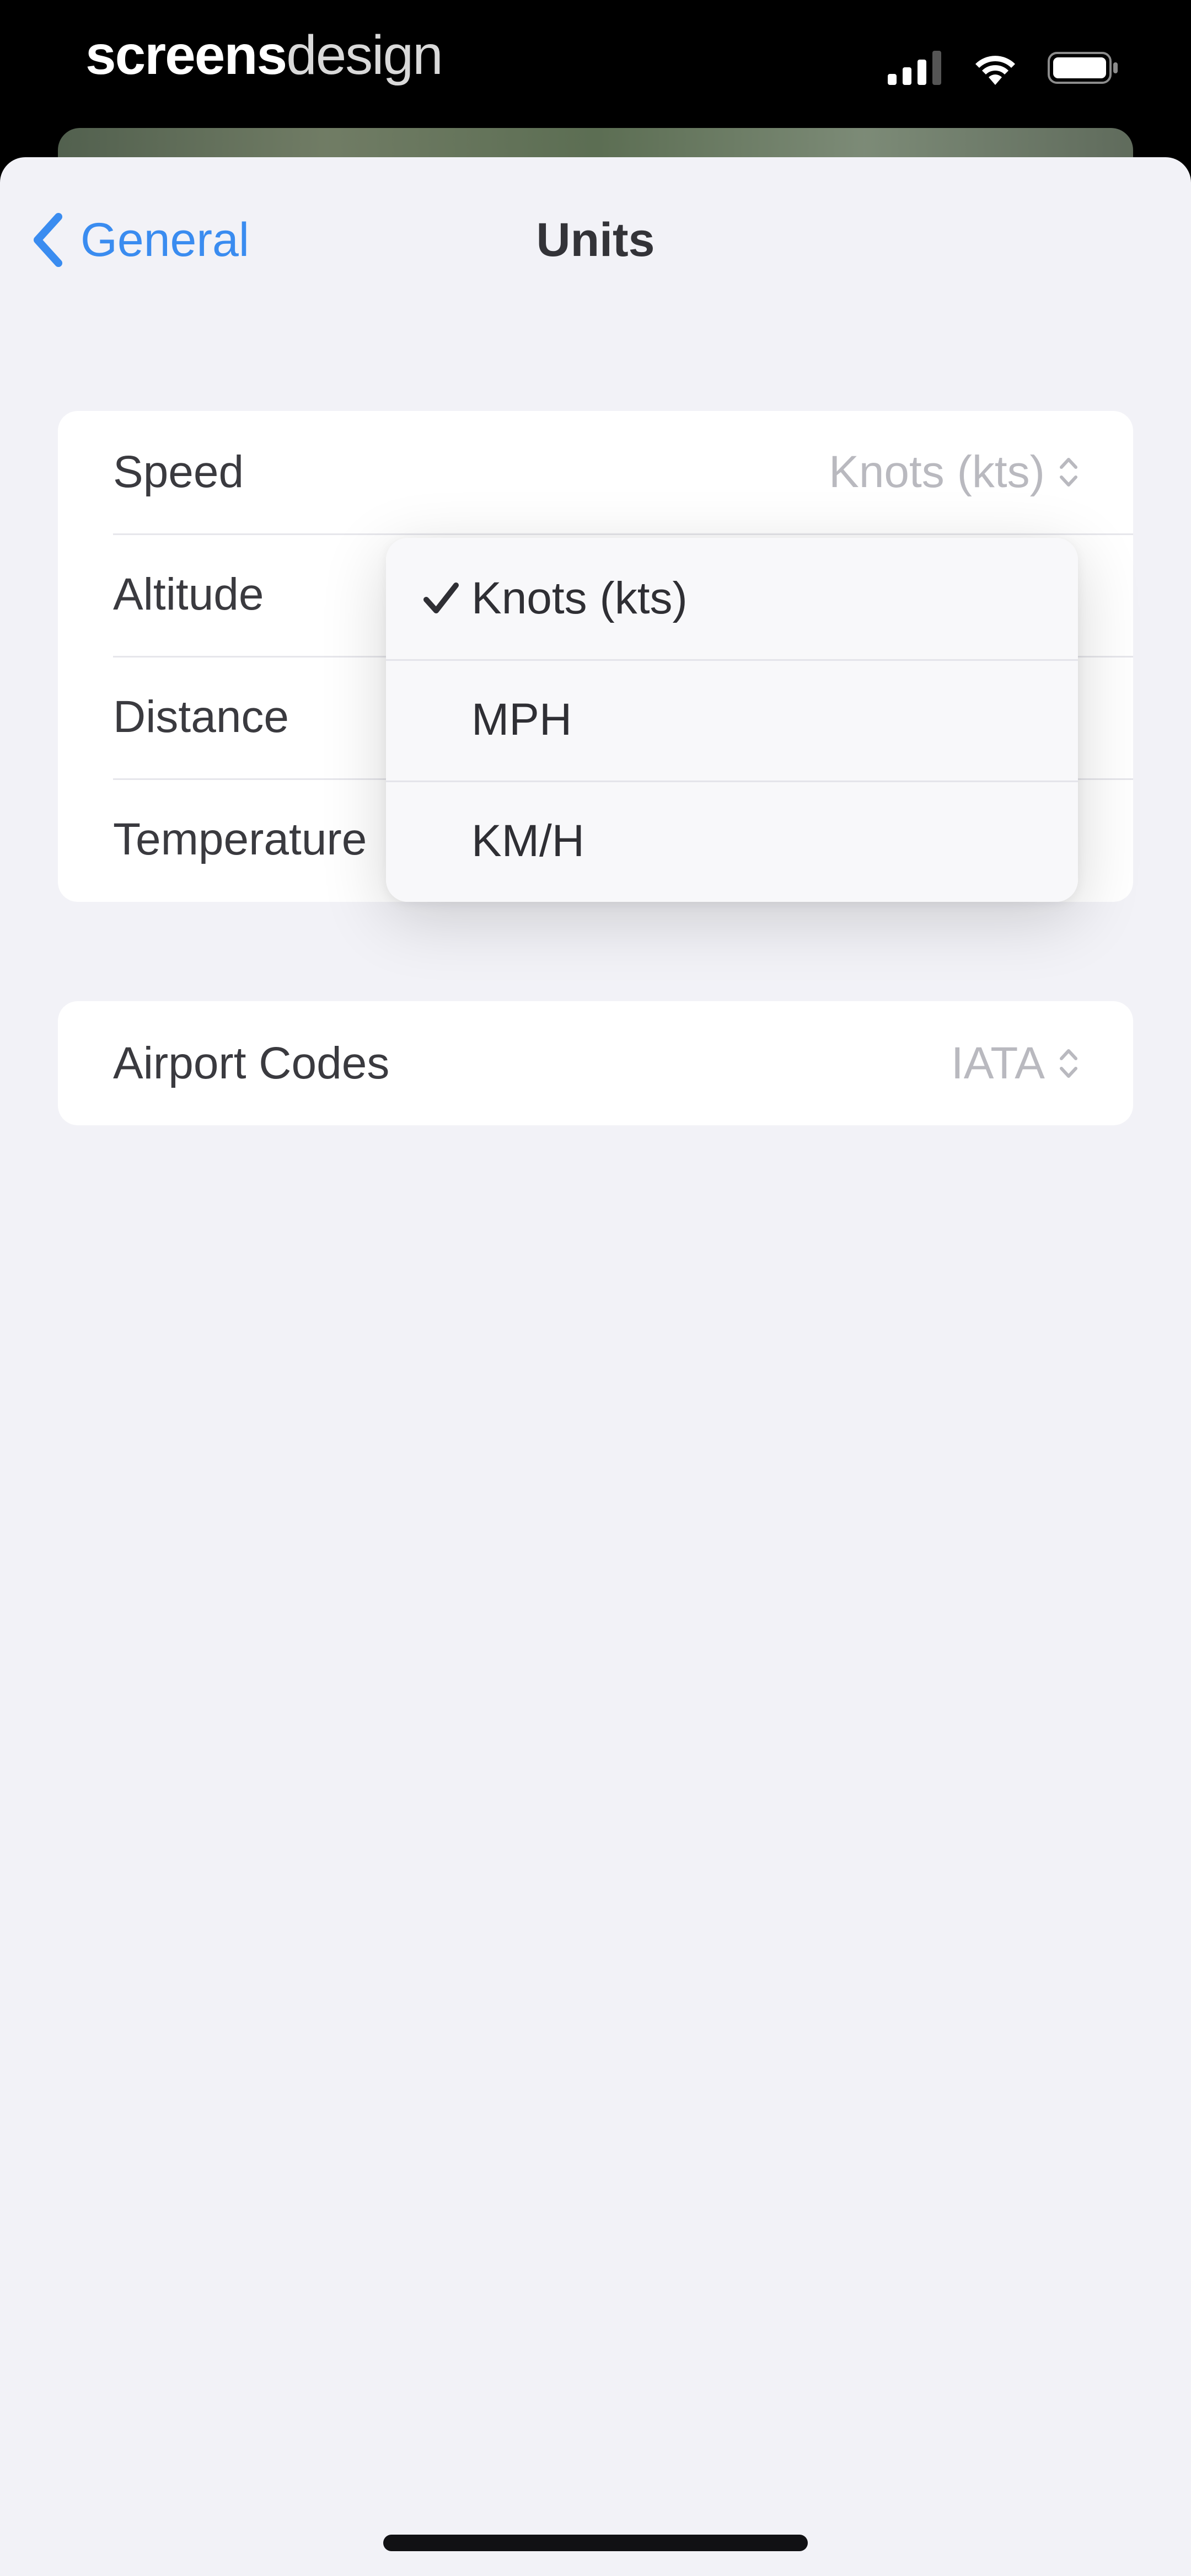 The width and height of the screenshot is (1191, 2576). What do you see at coordinates (441, 597) in the screenshot?
I see `checkmark-icon` at bounding box center [441, 597].